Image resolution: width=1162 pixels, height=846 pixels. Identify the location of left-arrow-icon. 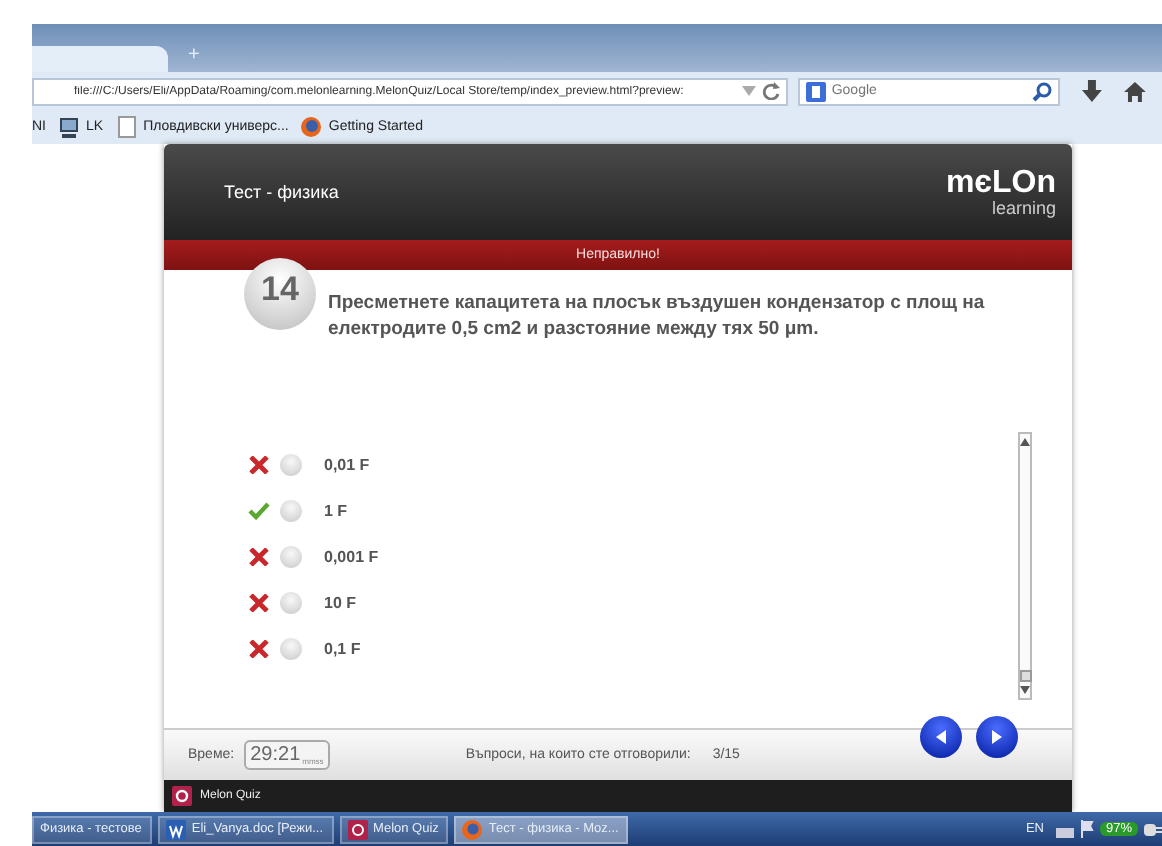
(941, 737).